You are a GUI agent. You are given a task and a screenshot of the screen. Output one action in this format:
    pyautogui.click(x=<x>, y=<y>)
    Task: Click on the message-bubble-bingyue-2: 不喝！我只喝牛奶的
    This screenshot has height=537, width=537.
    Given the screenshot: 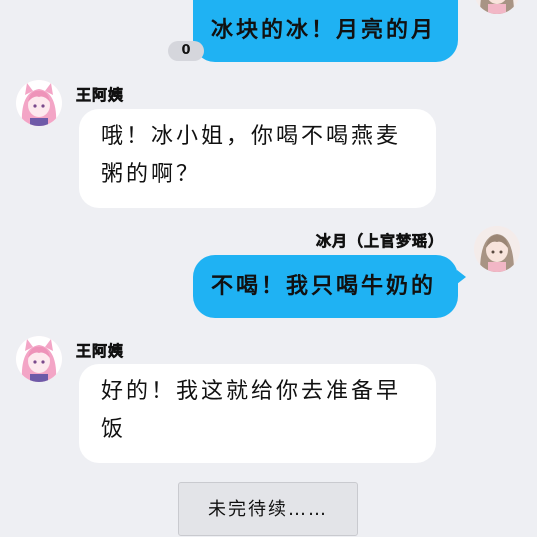 What is the action you would take?
    pyautogui.click(x=325, y=286)
    